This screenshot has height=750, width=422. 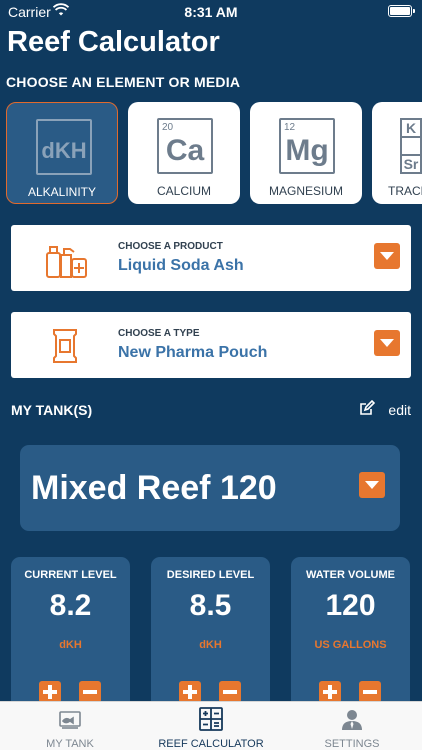 I want to click on element-symbol: Mg, so click(x=307, y=150).